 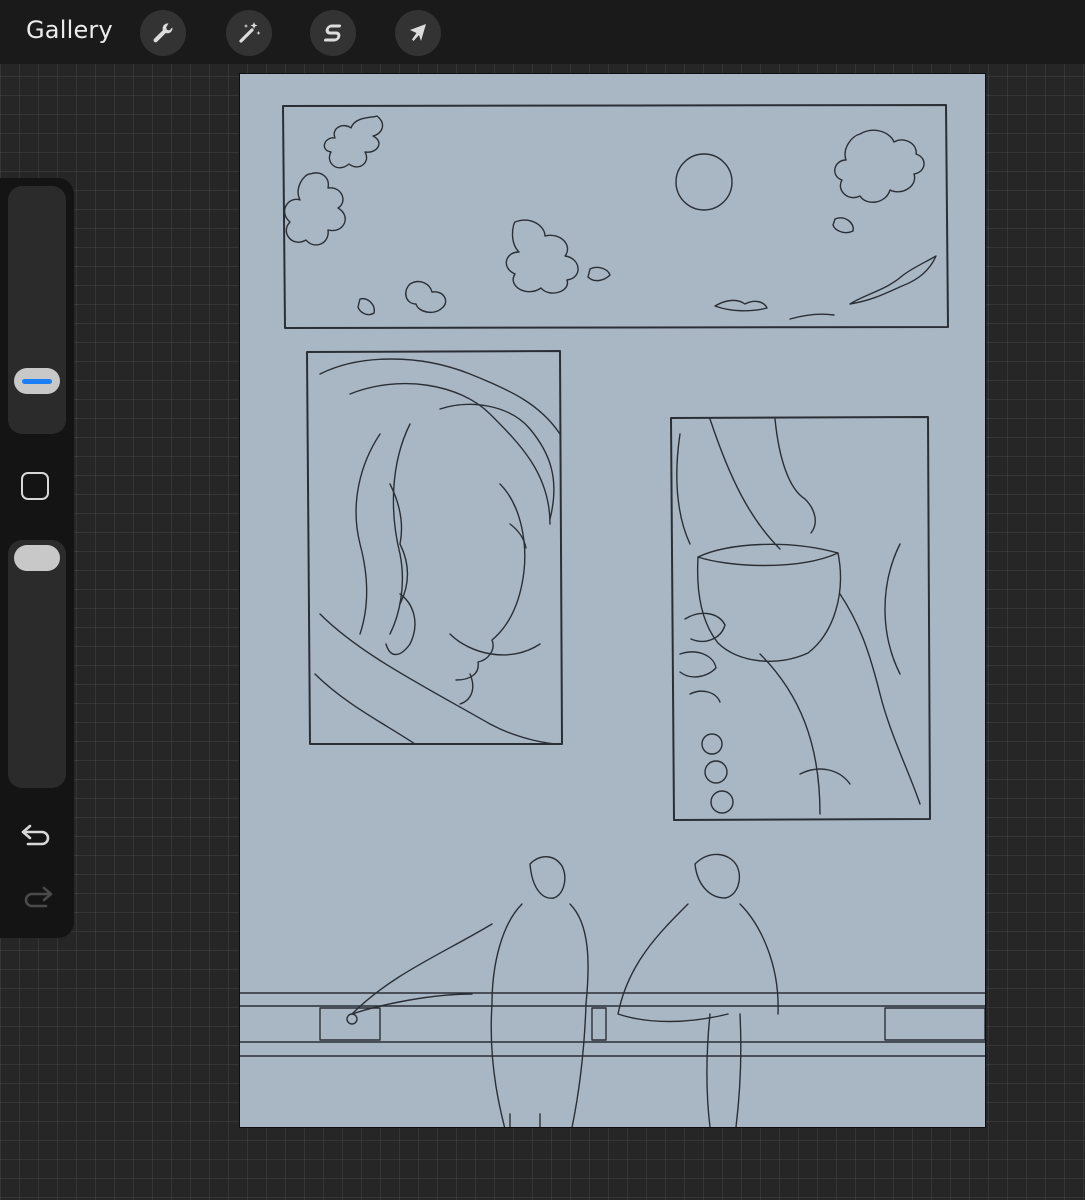 What do you see at coordinates (69, 30) in the screenshot?
I see `gallery-button: Gallery` at bounding box center [69, 30].